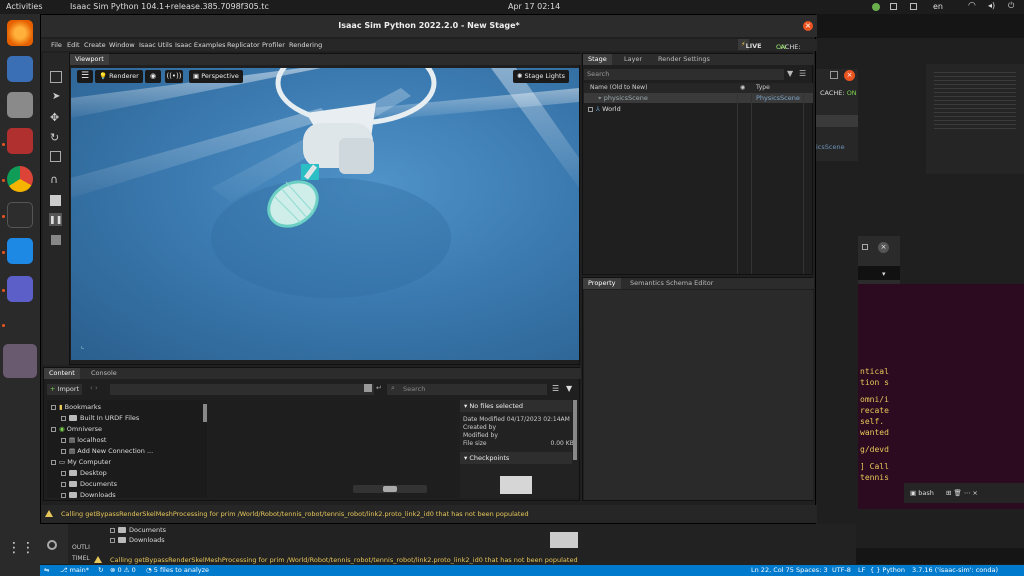  Describe the element at coordinates (54, 179) in the screenshot. I see `snap-tool-icon: ∩` at that location.